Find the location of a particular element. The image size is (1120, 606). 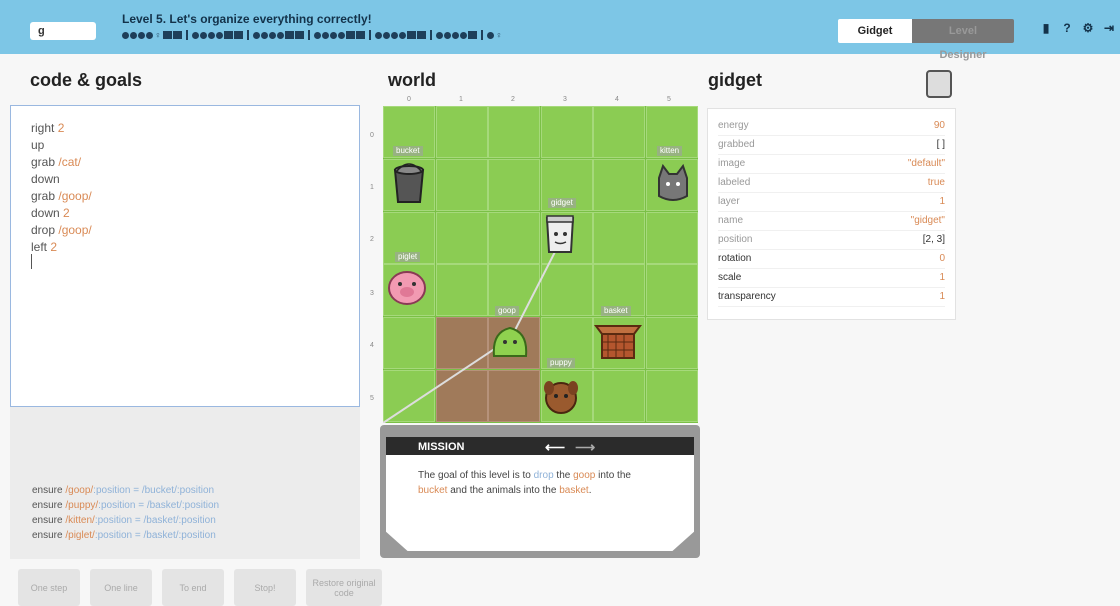

piglet-sprite is located at coordinates (407, 289).